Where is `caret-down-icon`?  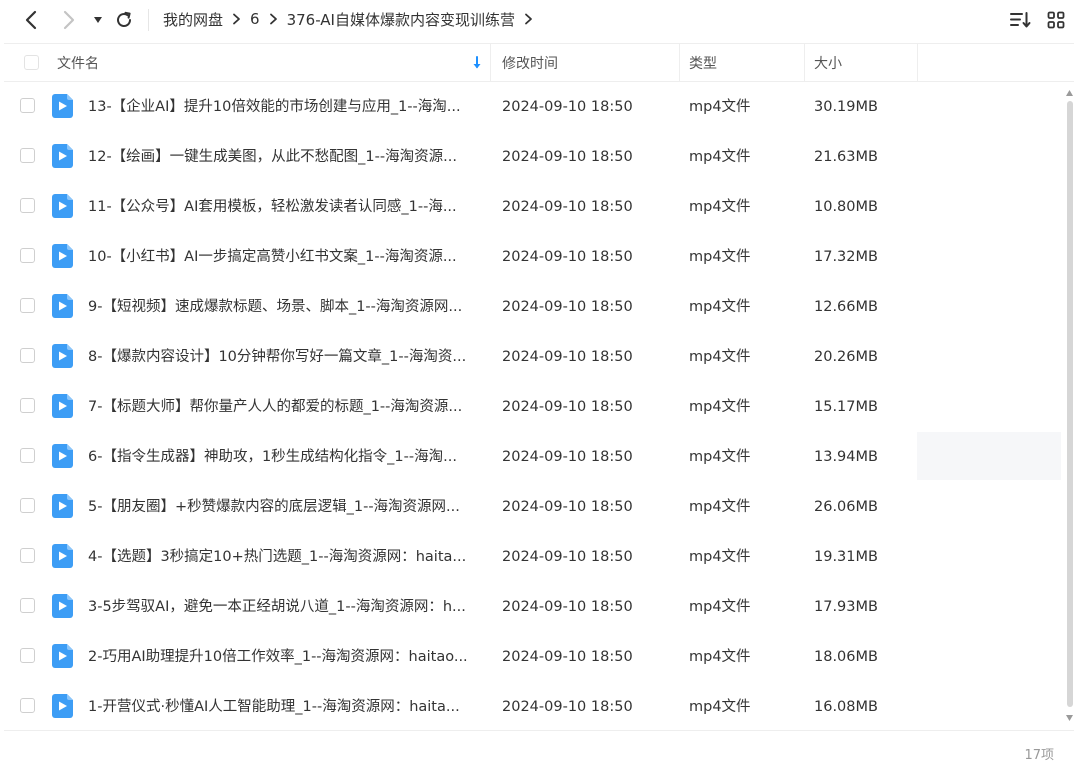
caret-down-icon is located at coordinates (98, 20).